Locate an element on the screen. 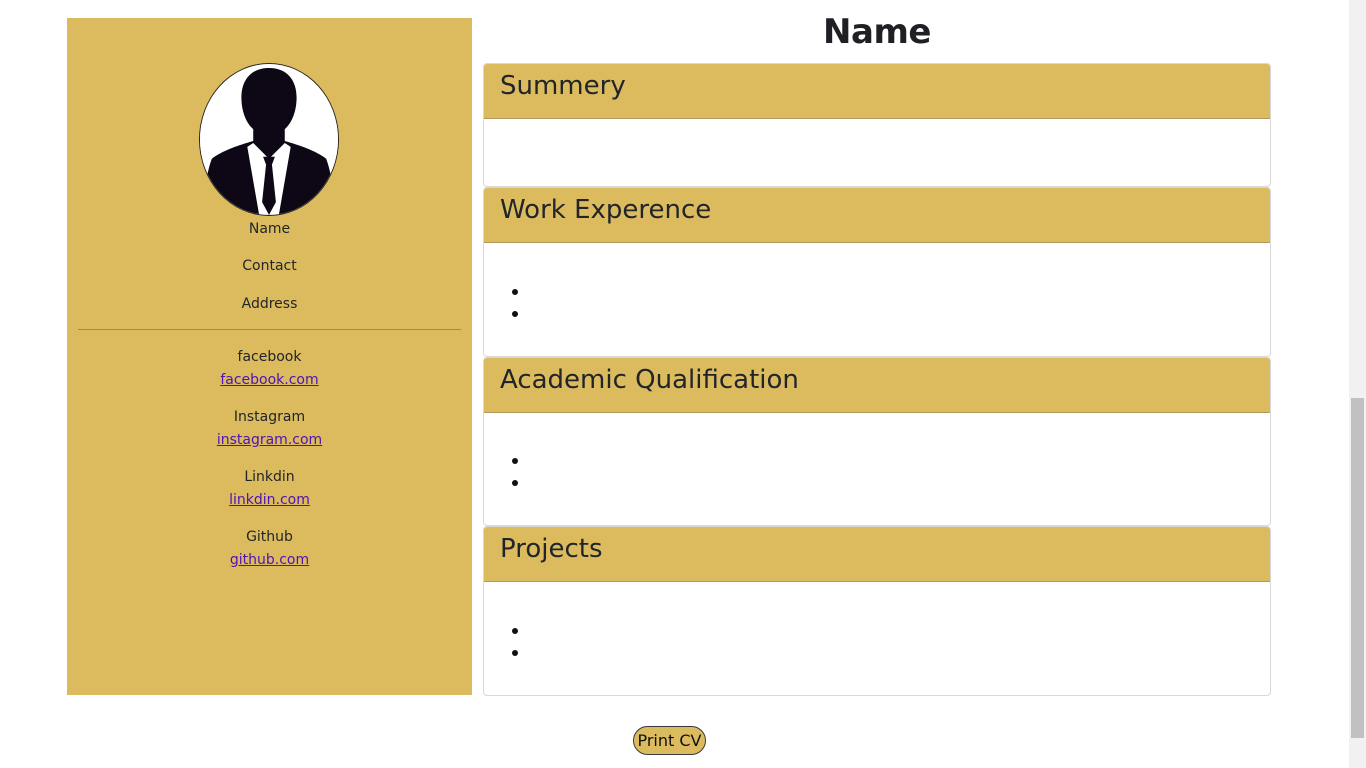  social-label-github: Github is located at coordinates (269, 537).